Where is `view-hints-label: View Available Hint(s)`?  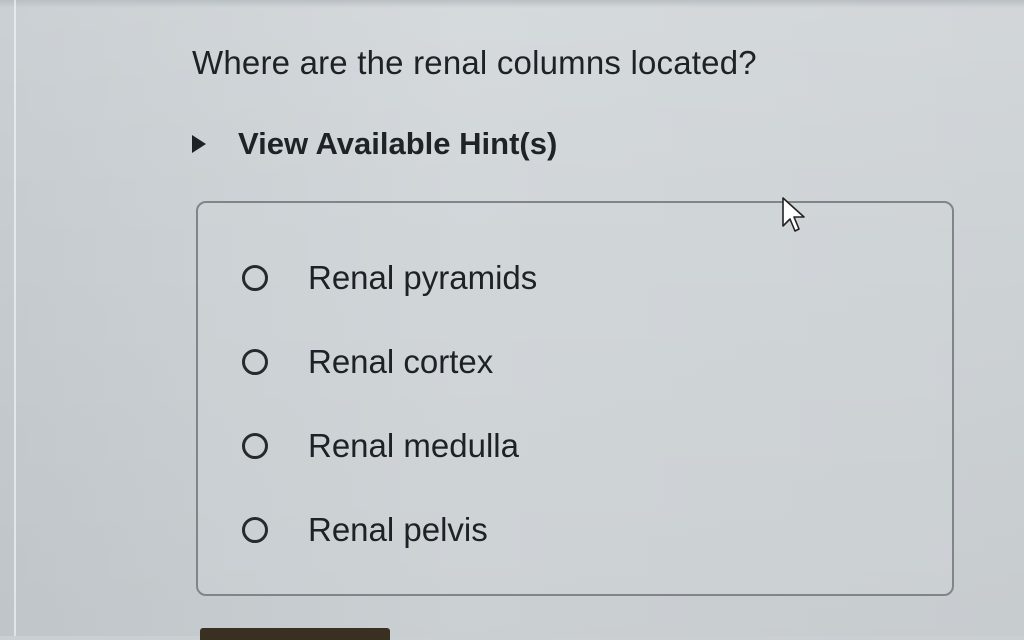 view-hints-label: View Available Hint(s) is located at coordinates (398, 143).